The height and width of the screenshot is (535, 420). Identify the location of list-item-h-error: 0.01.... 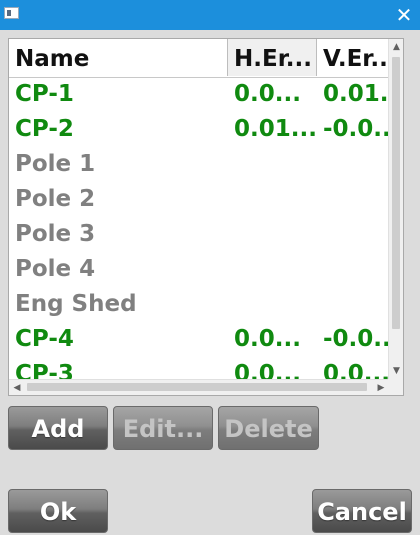
(275, 129).